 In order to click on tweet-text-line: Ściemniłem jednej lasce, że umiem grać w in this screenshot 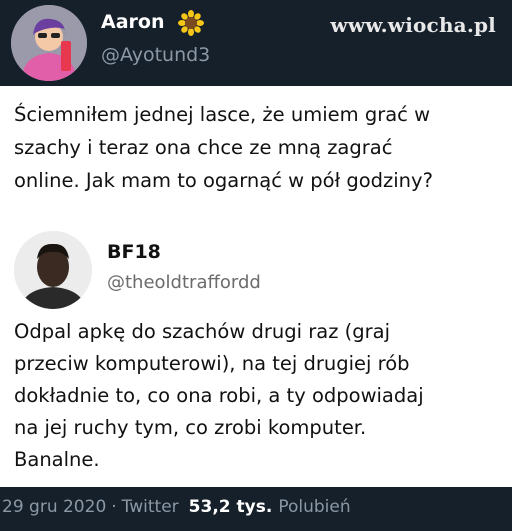, I will do `click(222, 114)`.